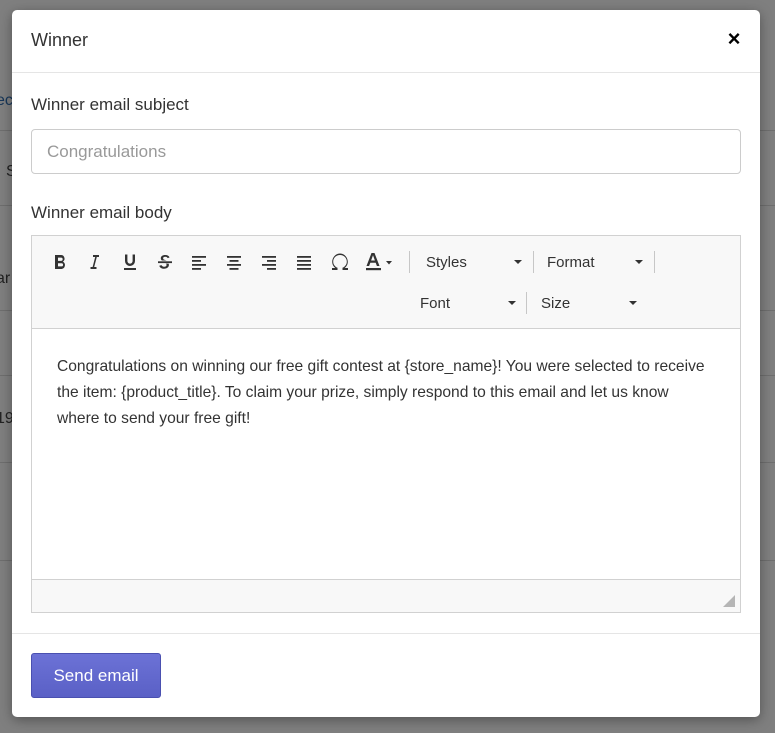 This screenshot has height=733, width=775. I want to click on subject-label: Winner email subject, so click(110, 104).